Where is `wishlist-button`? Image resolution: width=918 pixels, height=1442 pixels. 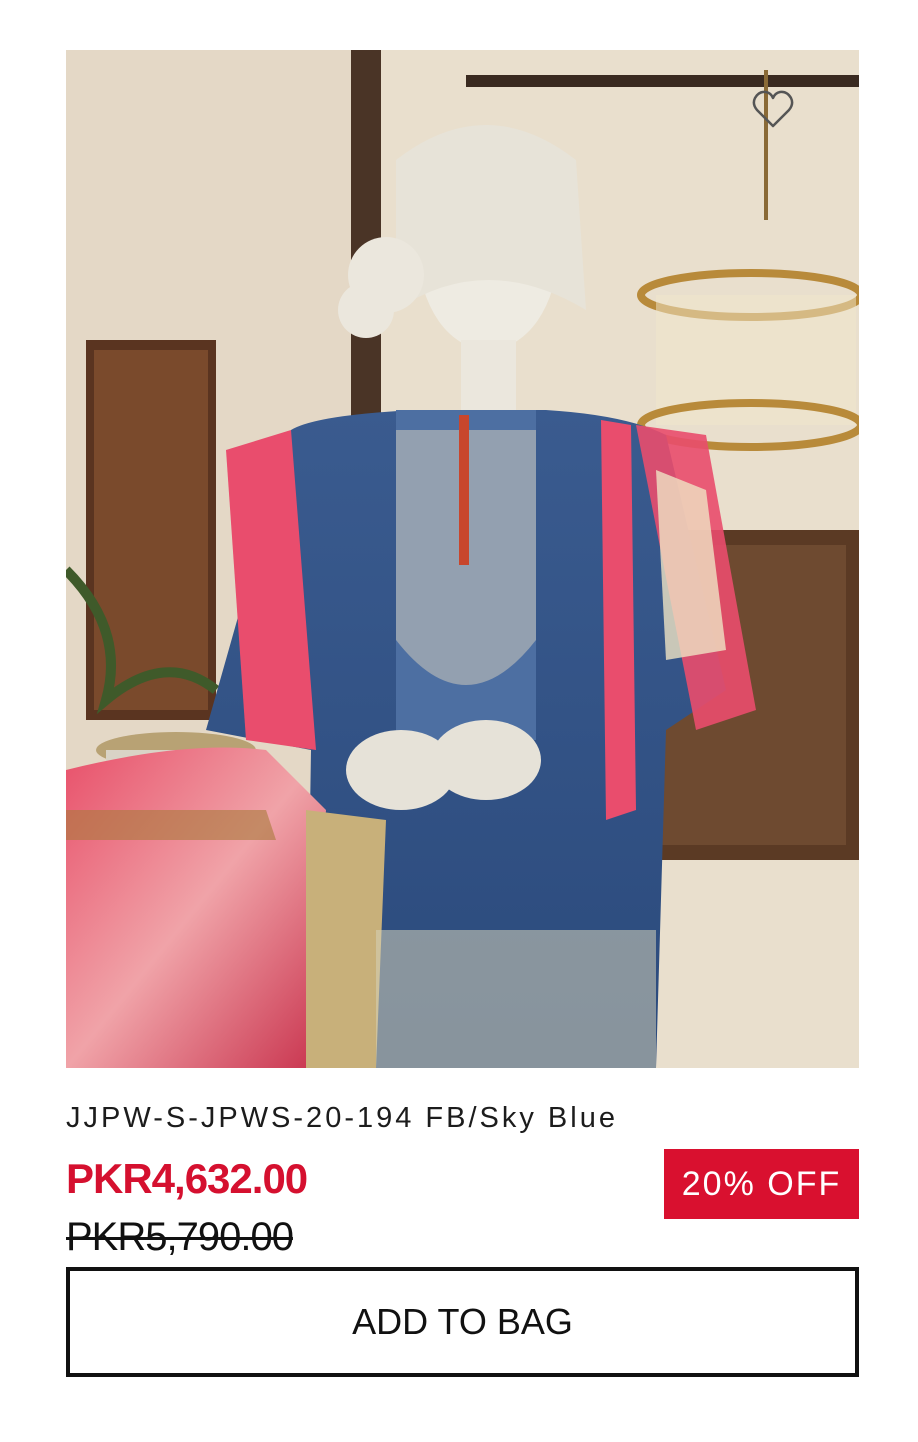
wishlist-button is located at coordinates (773, 110).